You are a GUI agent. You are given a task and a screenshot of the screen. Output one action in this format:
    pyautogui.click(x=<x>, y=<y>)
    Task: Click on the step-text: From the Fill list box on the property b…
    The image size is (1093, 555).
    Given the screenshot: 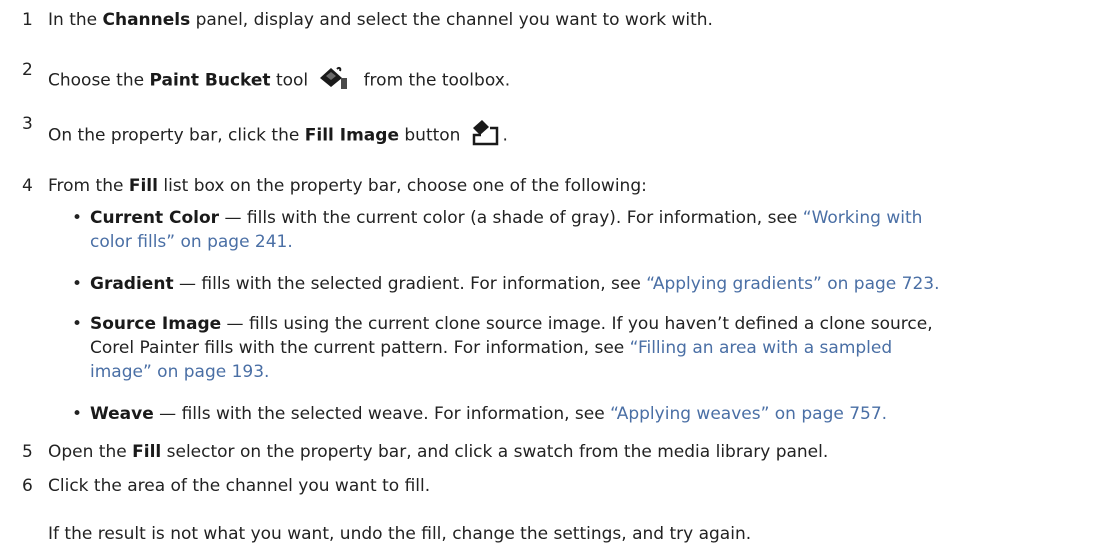 What is the action you would take?
    pyautogui.click(x=347, y=186)
    